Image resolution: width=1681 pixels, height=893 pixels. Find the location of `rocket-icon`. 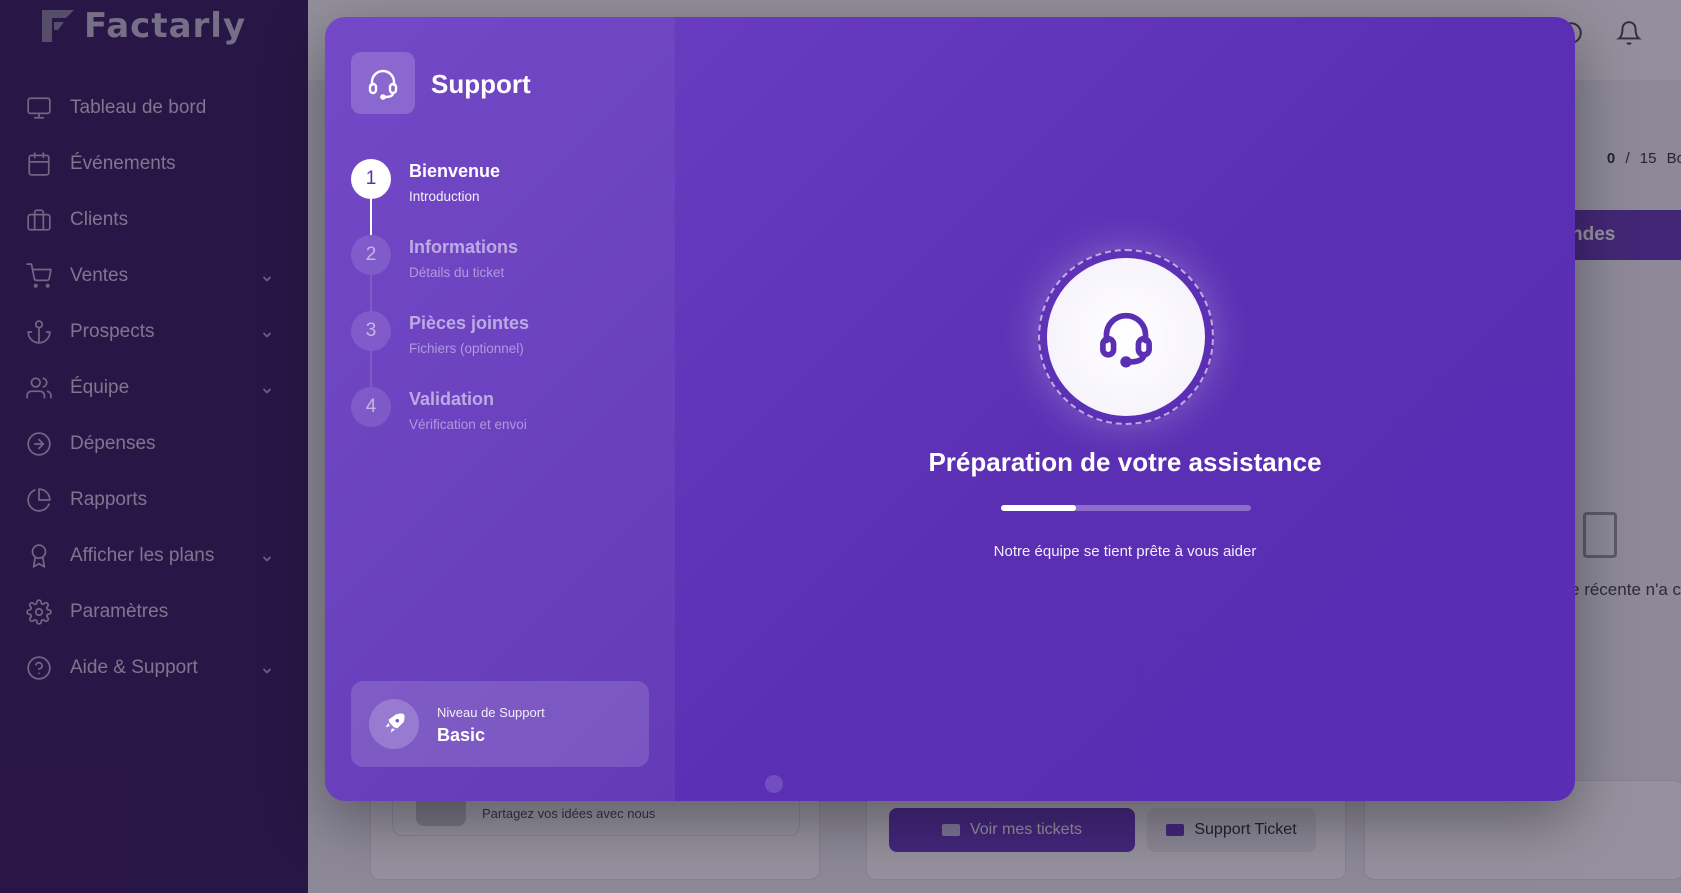

rocket-icon is located at coordinates (394, 724).